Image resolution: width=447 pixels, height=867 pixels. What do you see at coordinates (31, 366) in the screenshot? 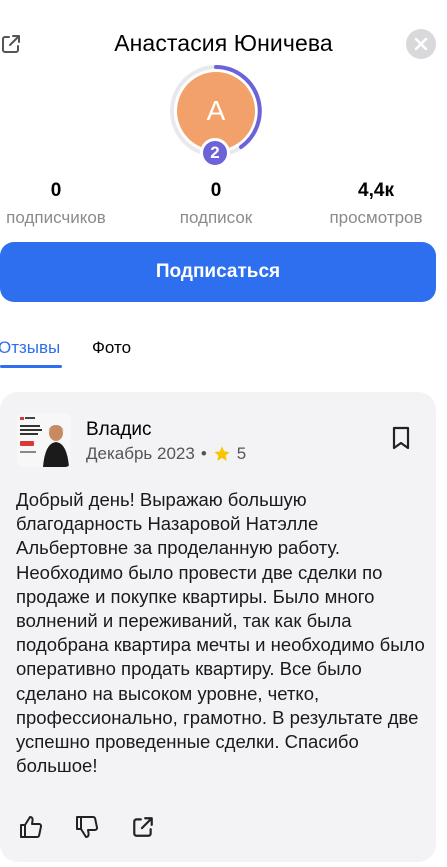
I see `active-tab-indicator` at bounding box center [31, 366].